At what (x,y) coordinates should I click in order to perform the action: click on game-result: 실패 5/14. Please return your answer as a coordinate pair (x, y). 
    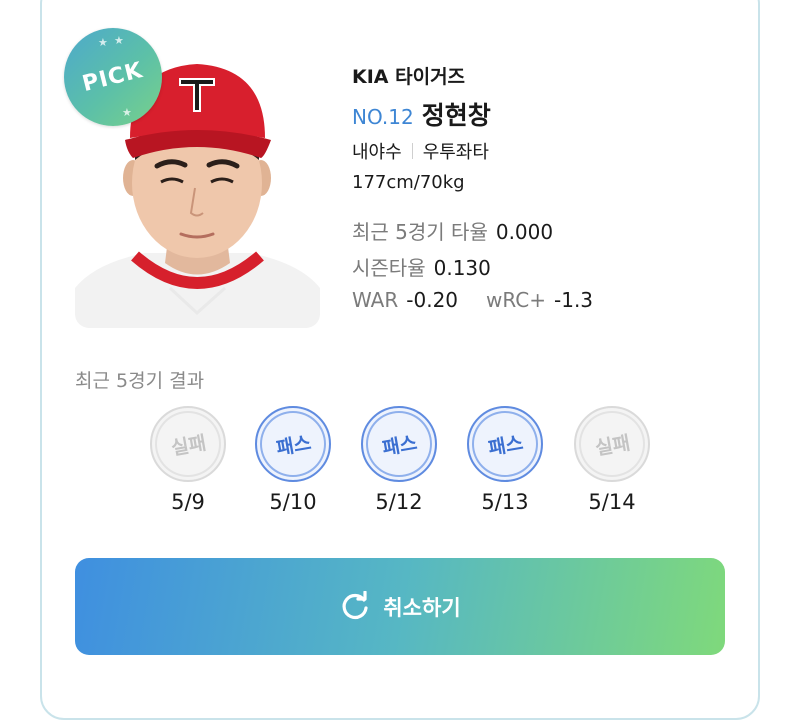
    Looking at the image, I should click on (612, 460).